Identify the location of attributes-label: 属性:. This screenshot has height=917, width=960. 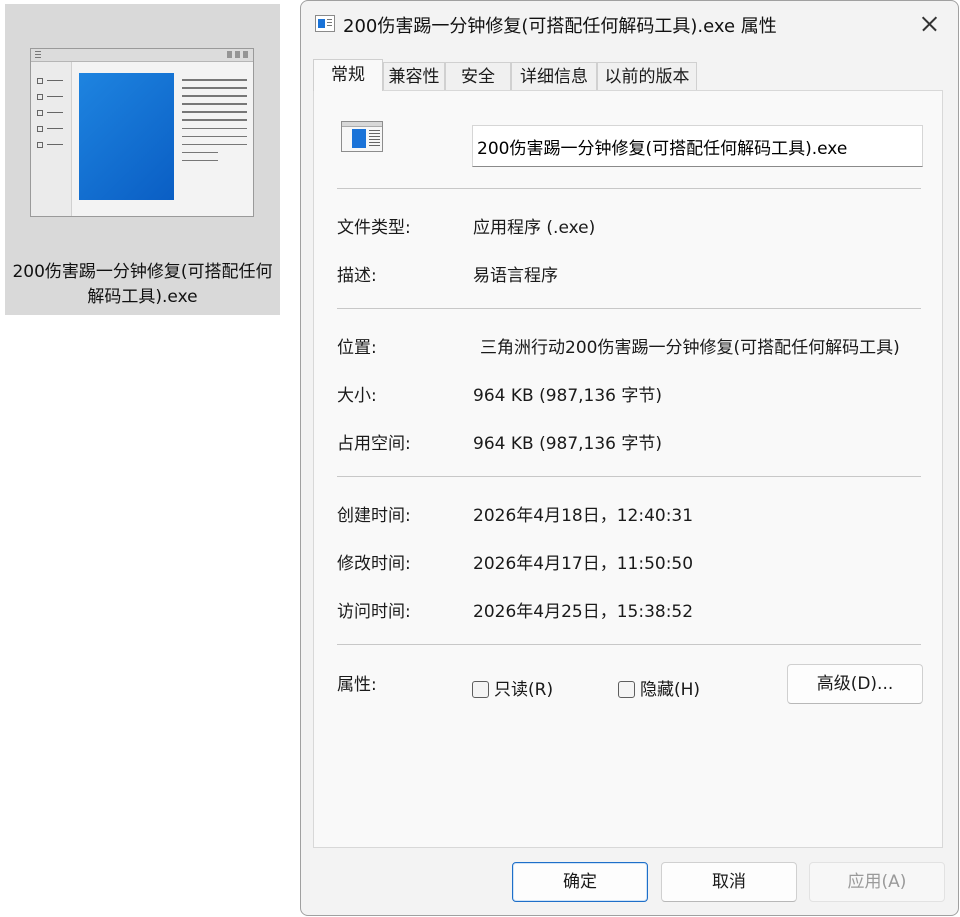
(357, 685).